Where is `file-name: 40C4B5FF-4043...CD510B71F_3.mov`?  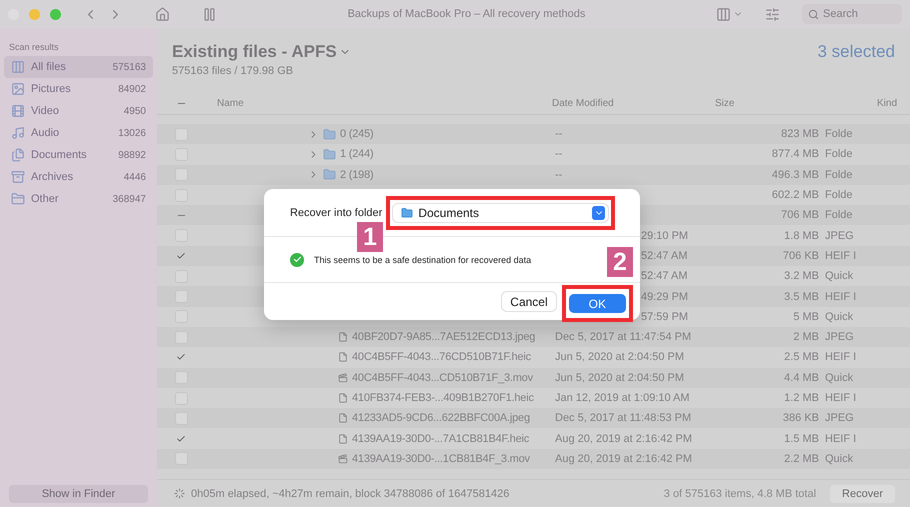 file-name: 40C4B5FF-4043...CD510B71F_3.mov is located at coordinates (442, 378).